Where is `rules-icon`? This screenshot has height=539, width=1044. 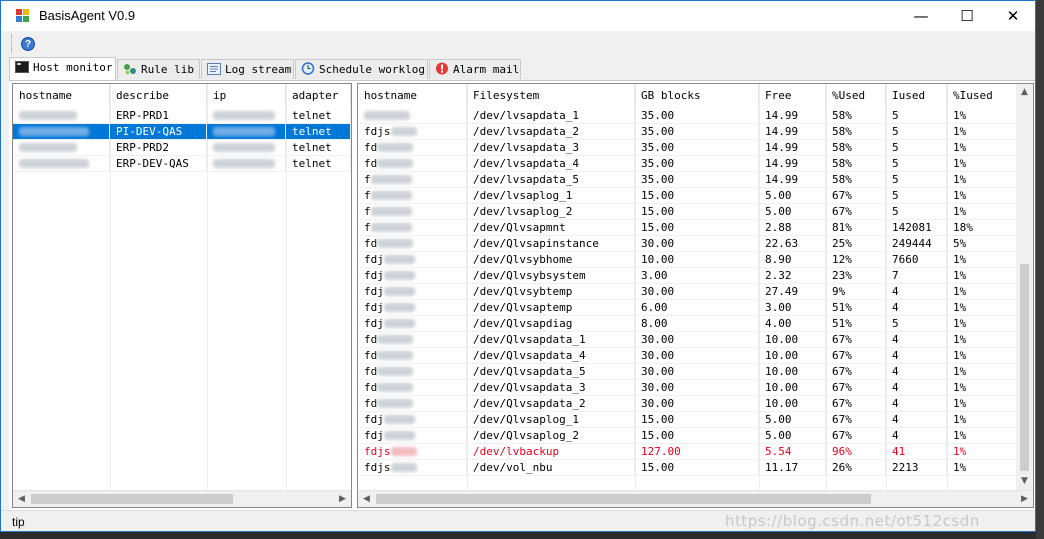
rules-icon is located at coordinates (130, 68).